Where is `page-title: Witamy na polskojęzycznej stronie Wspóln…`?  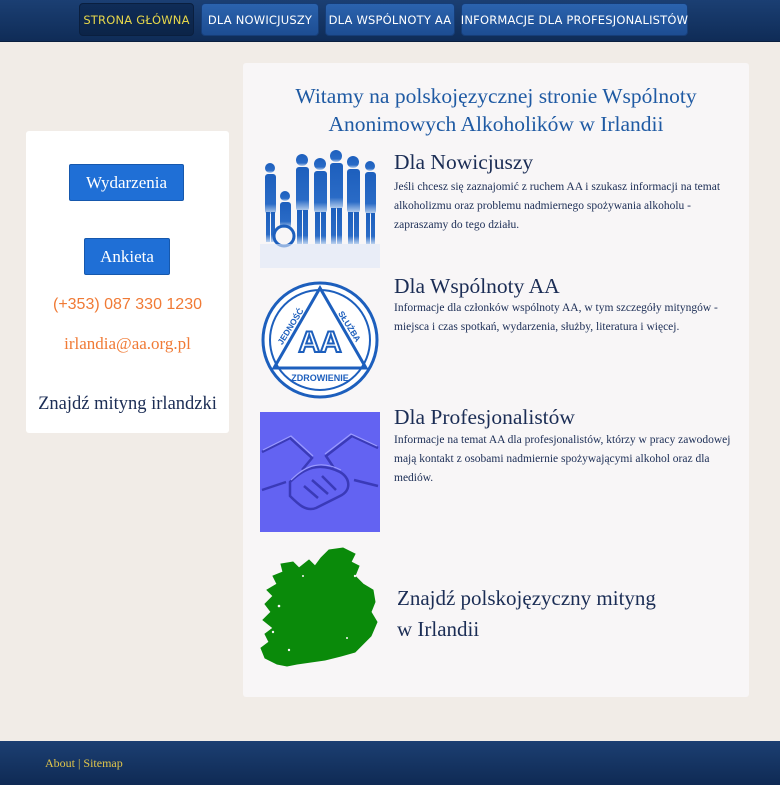 page-title: Witamy na polskojęzycznej stronie Wspóln… is located at coordinates (496, 110).